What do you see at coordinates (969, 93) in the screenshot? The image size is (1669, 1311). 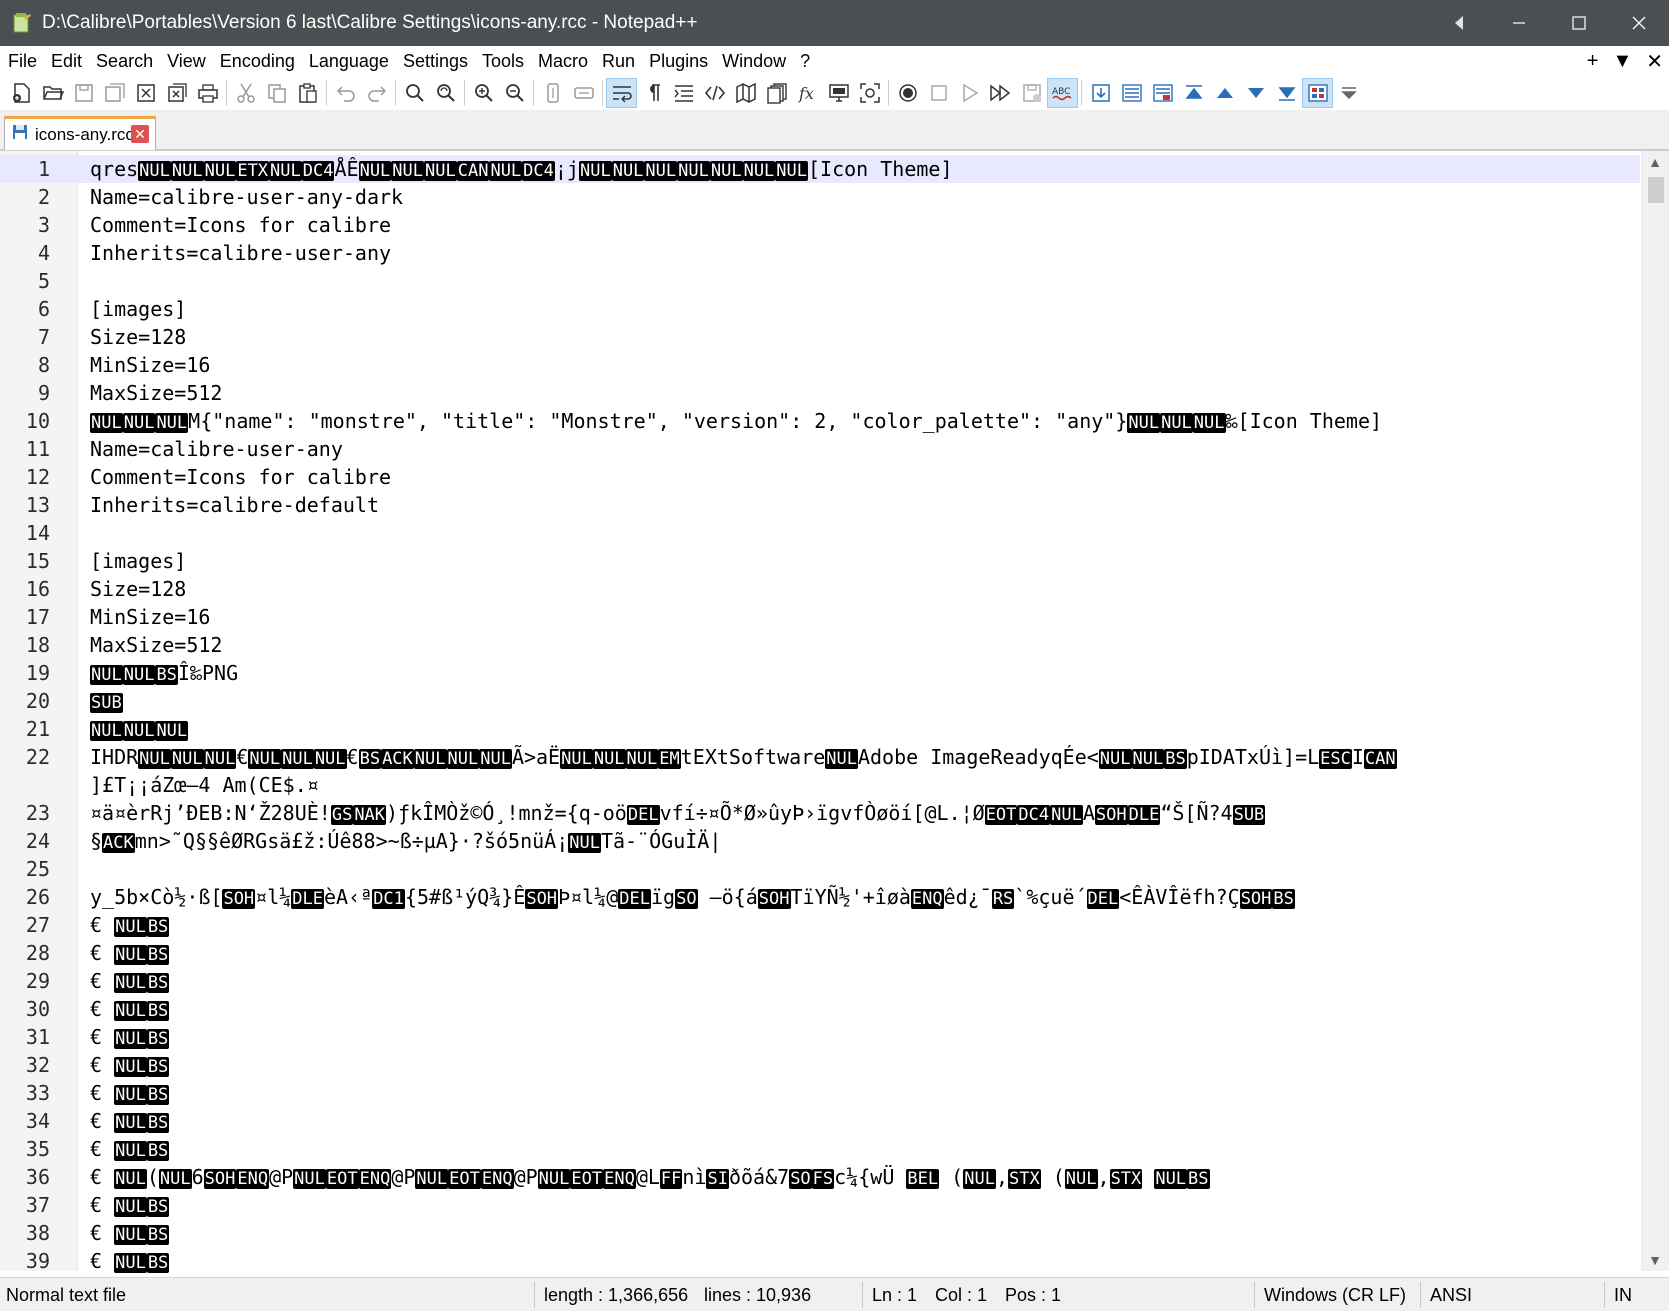 I see `play-macro-icon` at bounding box center [969, 93].